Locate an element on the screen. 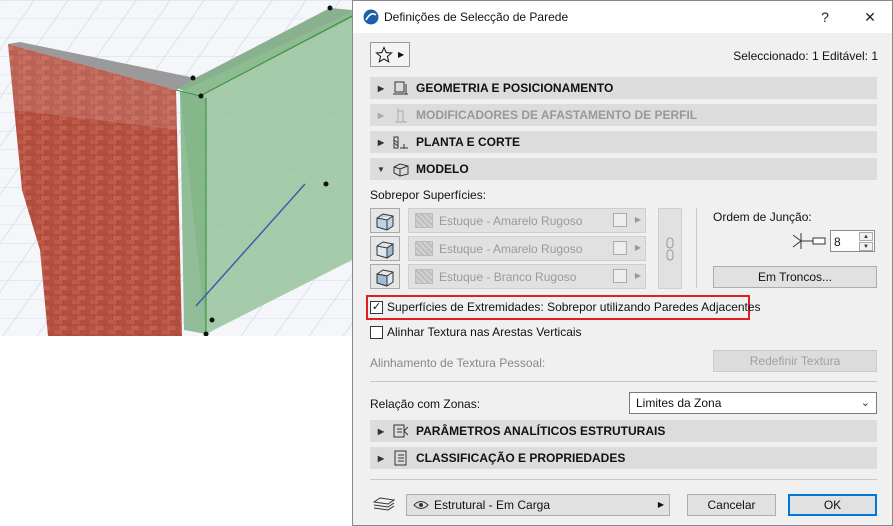  section-geometry: ▶ GEOMETRIA E POSICIONAMENTO is located at coordinates (623, 88).